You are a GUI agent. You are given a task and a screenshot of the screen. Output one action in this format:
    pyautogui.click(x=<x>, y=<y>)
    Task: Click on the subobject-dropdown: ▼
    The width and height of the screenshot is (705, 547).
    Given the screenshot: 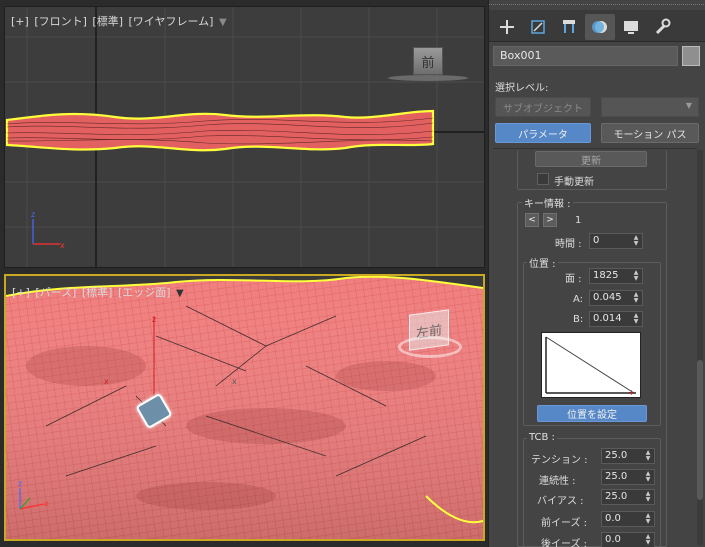 What is the action you would take?
    pyautogui.click(x=650, y=107)
    